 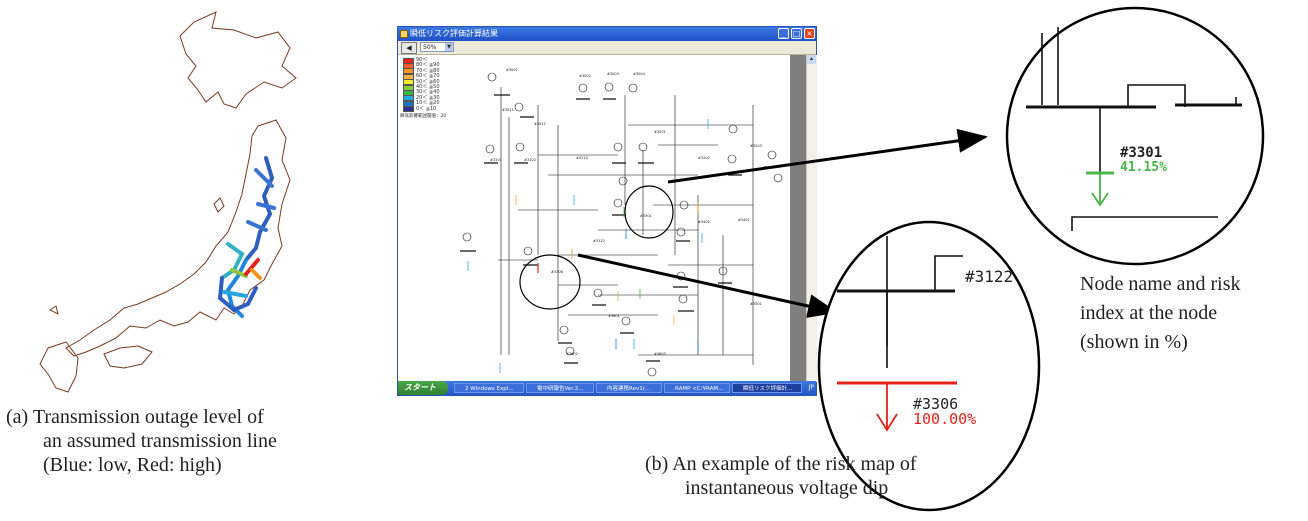 I want to click on svg-text: #3601, so click(x=614, y=316).